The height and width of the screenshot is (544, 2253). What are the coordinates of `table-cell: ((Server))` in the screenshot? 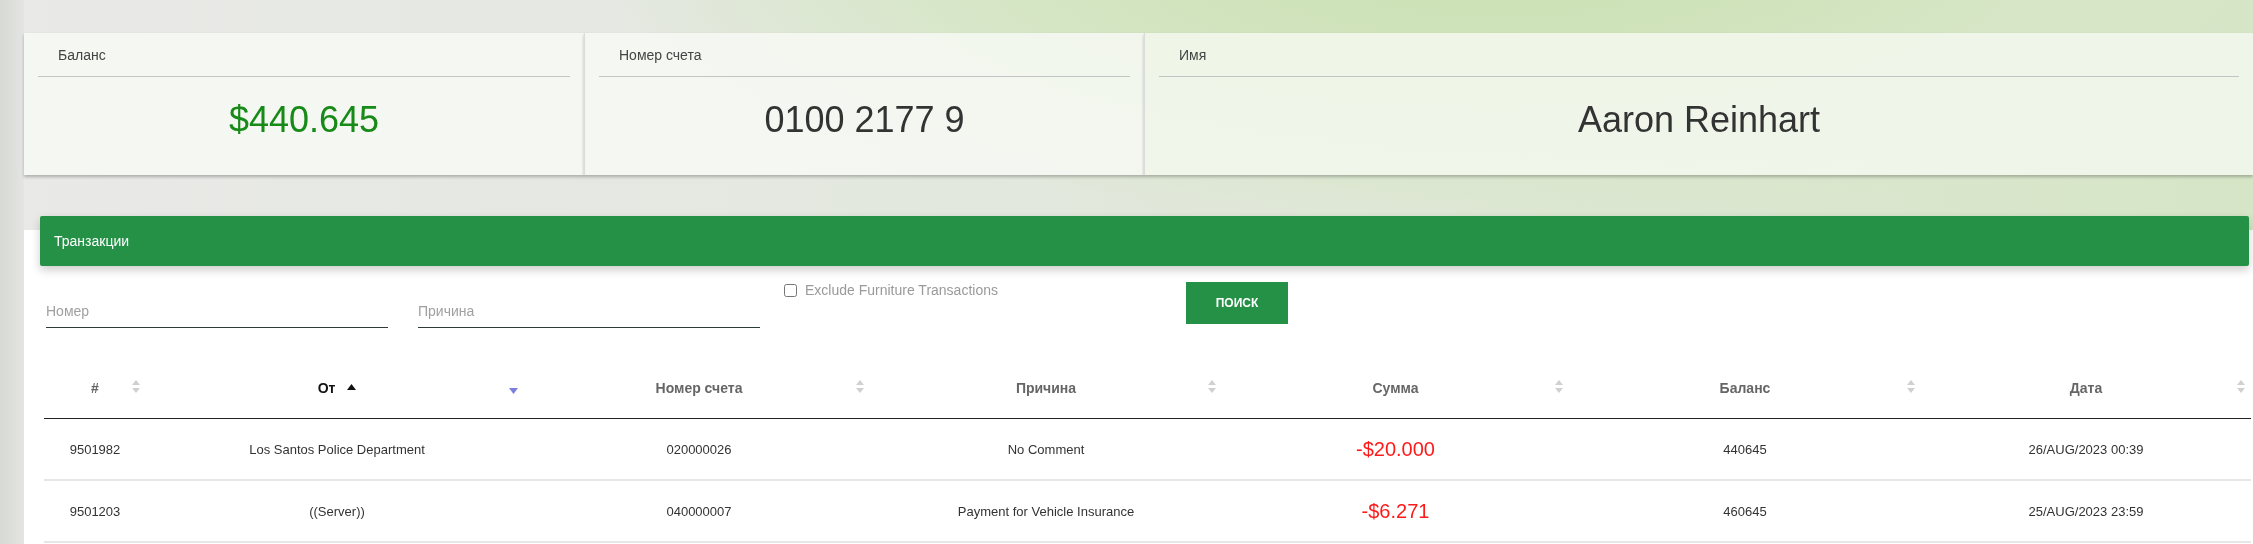 It's located at (337, 511).